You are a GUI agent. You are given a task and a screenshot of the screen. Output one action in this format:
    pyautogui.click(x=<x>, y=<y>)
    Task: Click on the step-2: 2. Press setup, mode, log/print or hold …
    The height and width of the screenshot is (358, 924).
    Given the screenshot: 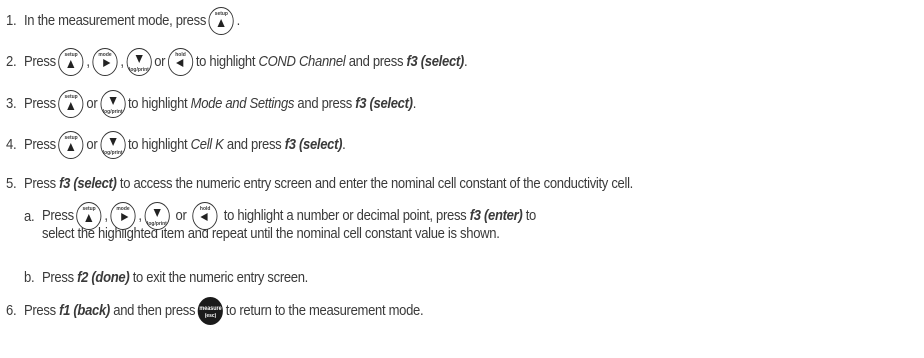 What is the action you would take?
    pyautogui.click(x=237, y=62)
    